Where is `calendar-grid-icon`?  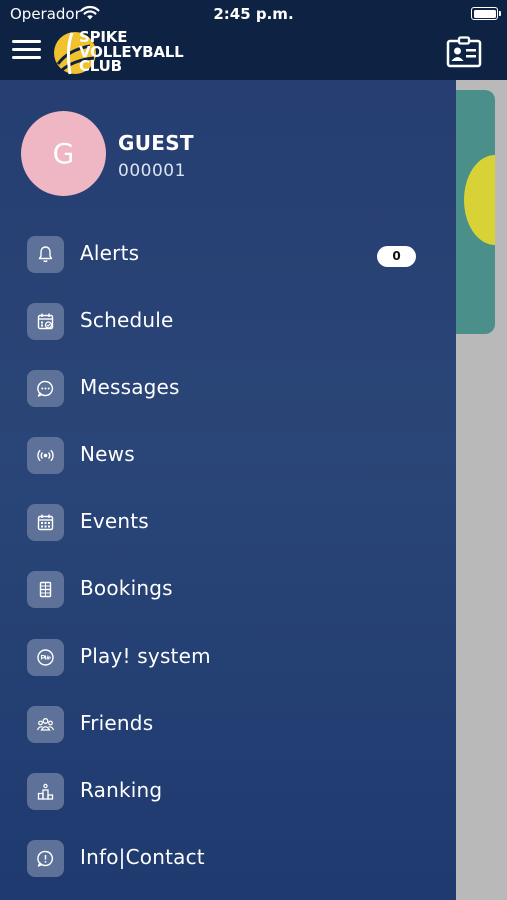
calendar-grid-icon is located at coordinates (45, 522).